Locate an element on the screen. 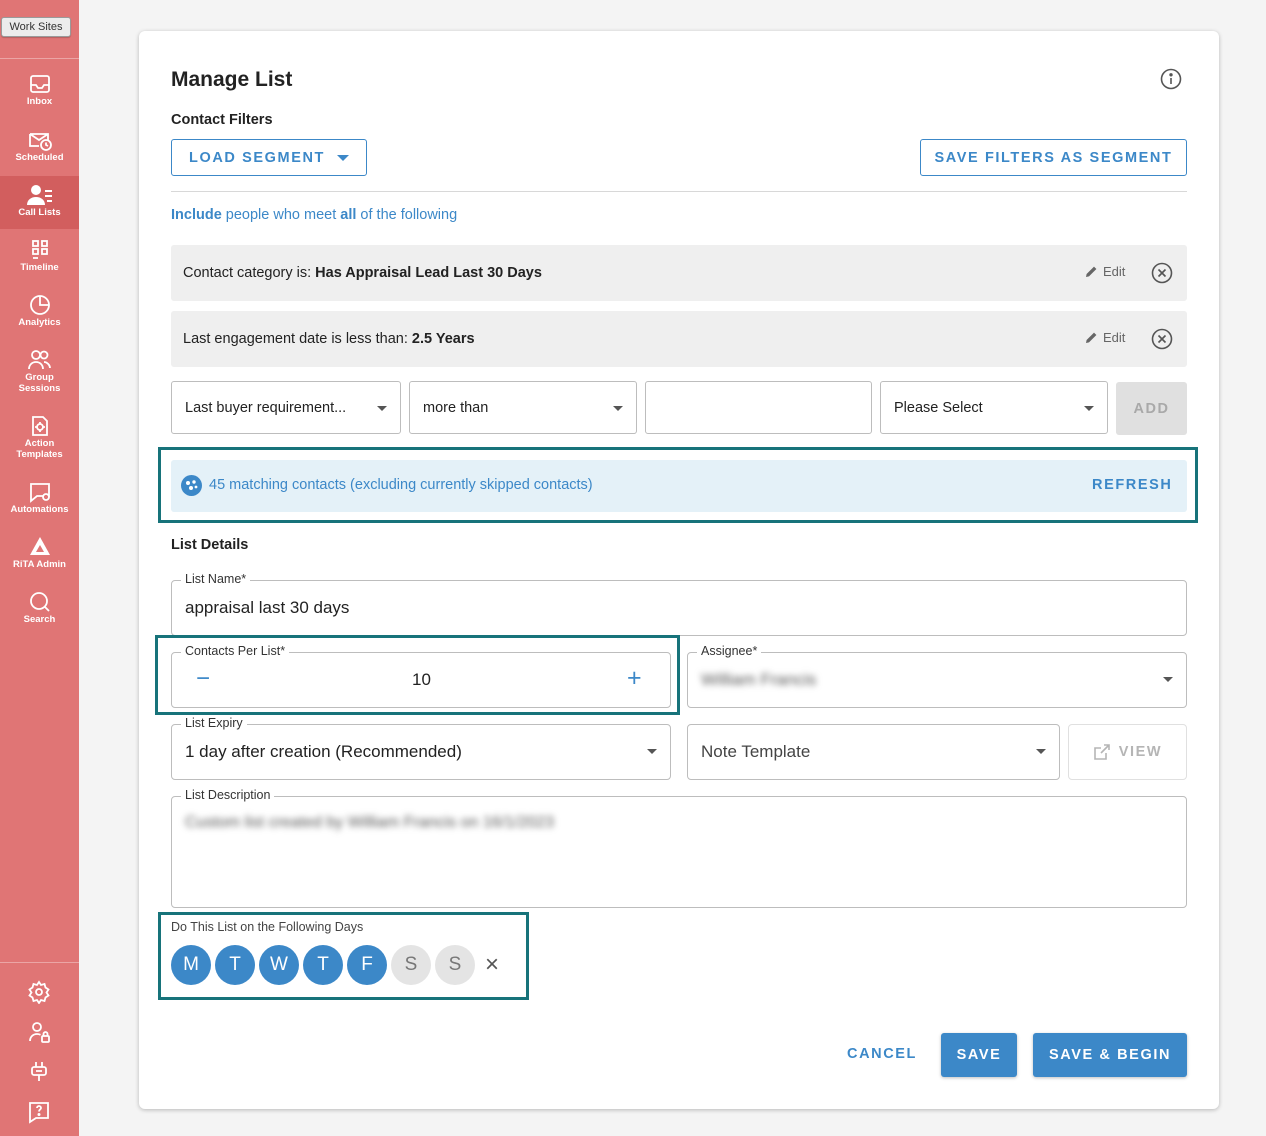 This screenshot has width=1266, height=1136. settings-icon is located at coordinates (39, 992).